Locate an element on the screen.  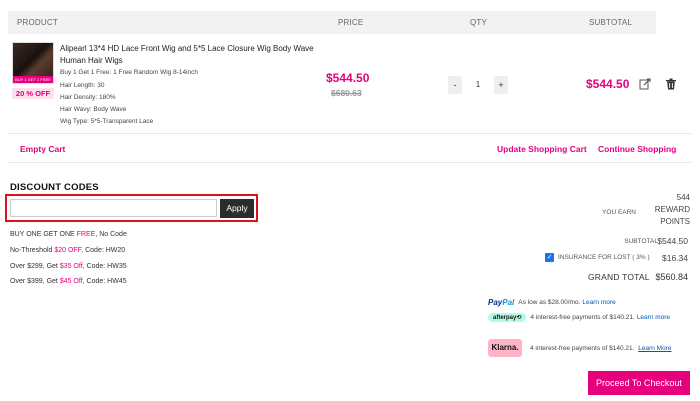
promo-text: , No Code is located at coordinates (111, 234).